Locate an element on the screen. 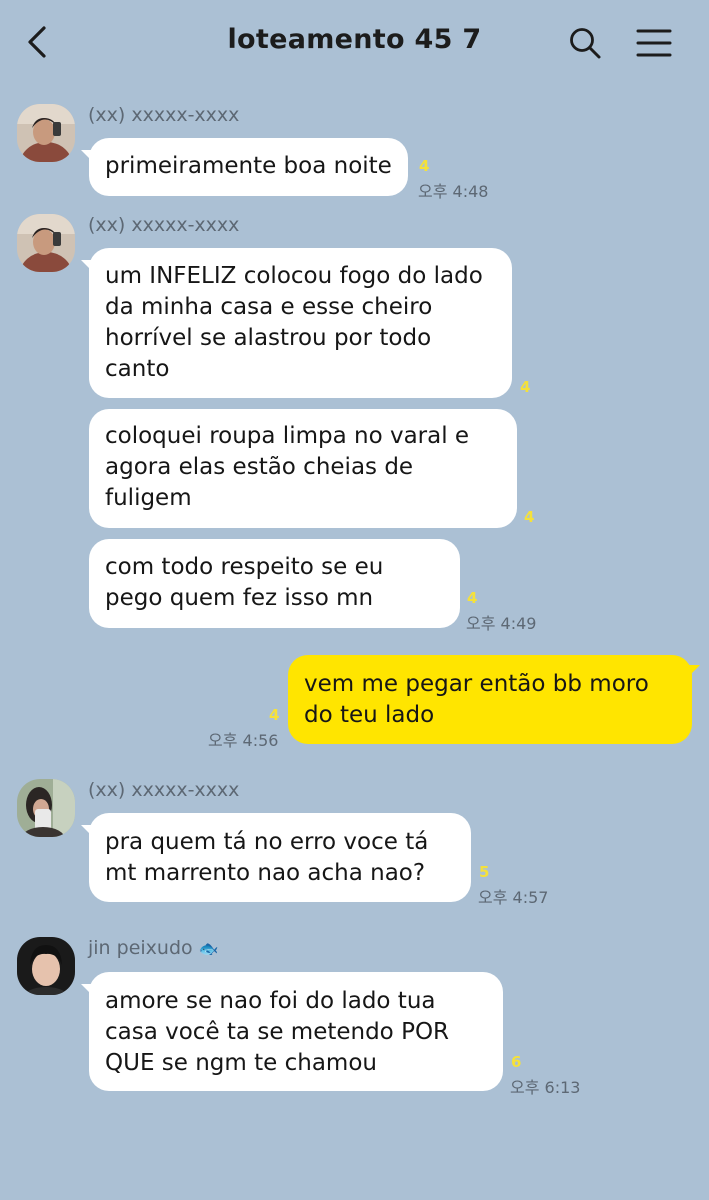 The width and height of the screenshot is (709, 1200). message-text: primeiramente boa noite is located at coordinates (248, 166).